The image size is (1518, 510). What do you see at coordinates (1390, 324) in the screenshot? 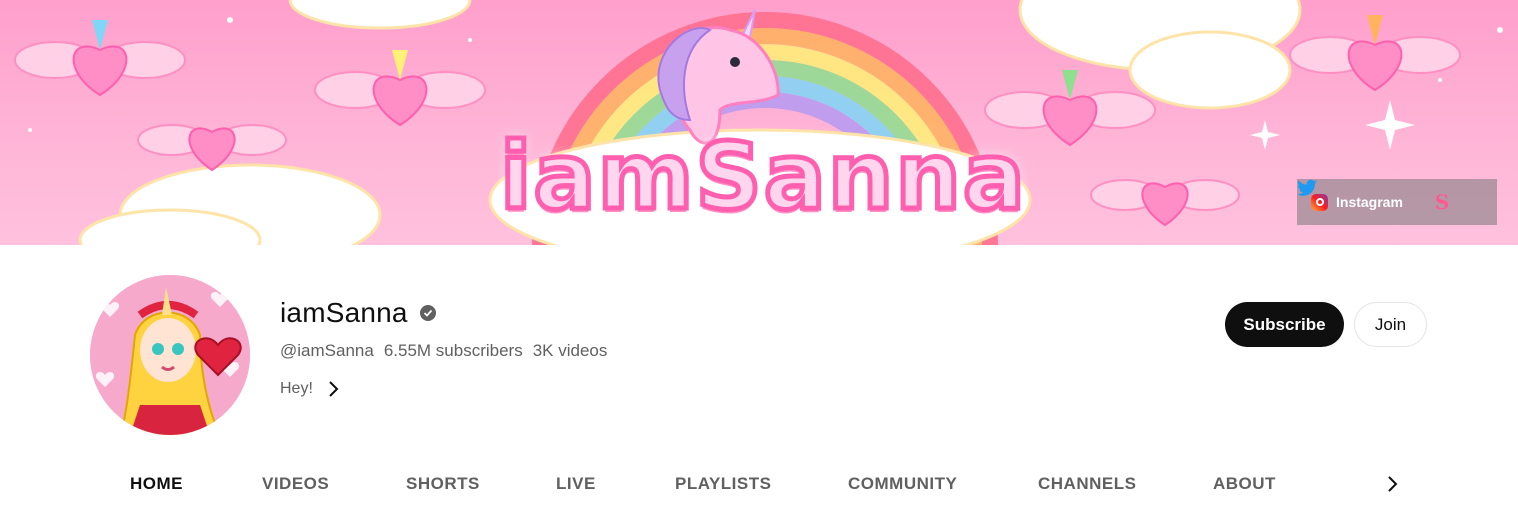
I see `join-button: Join` at bounding box center [1390, 324].